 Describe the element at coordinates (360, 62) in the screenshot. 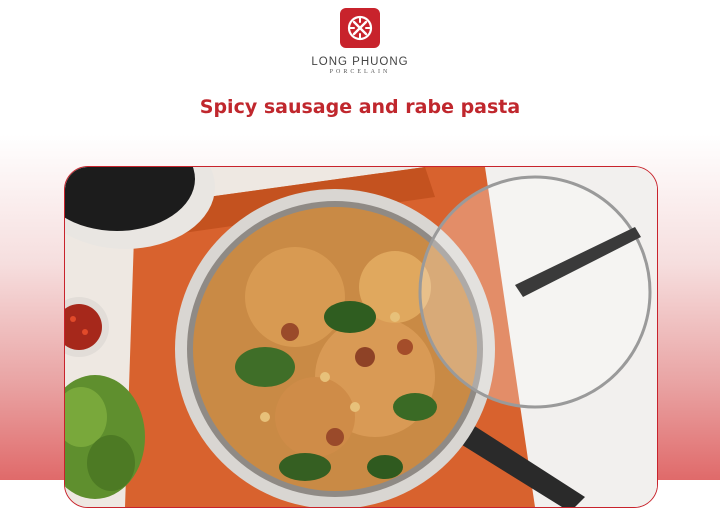

I see `brand-name: LONG PHUONG` at that location.